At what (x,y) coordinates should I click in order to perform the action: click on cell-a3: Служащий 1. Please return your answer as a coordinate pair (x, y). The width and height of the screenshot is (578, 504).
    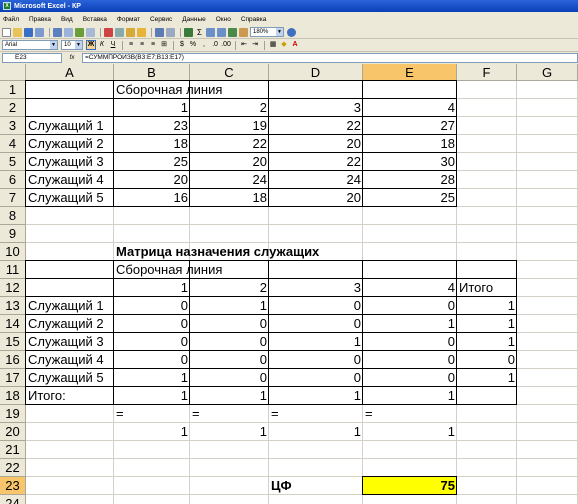
    Looking at the image, I should click on (70, 126).